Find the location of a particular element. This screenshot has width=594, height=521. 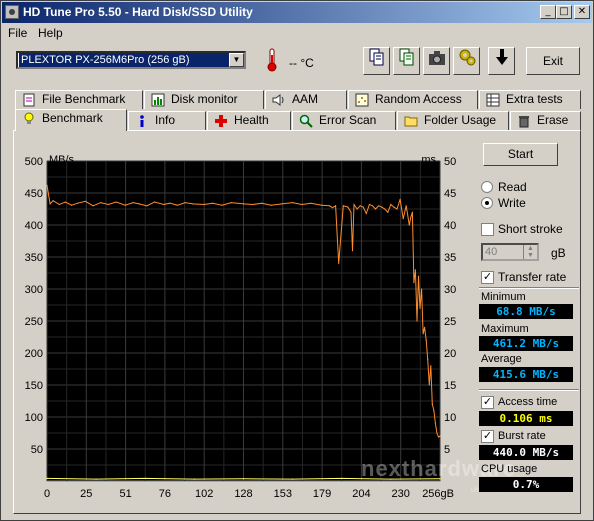

write-label: Write is located at coordinates (512, 203).